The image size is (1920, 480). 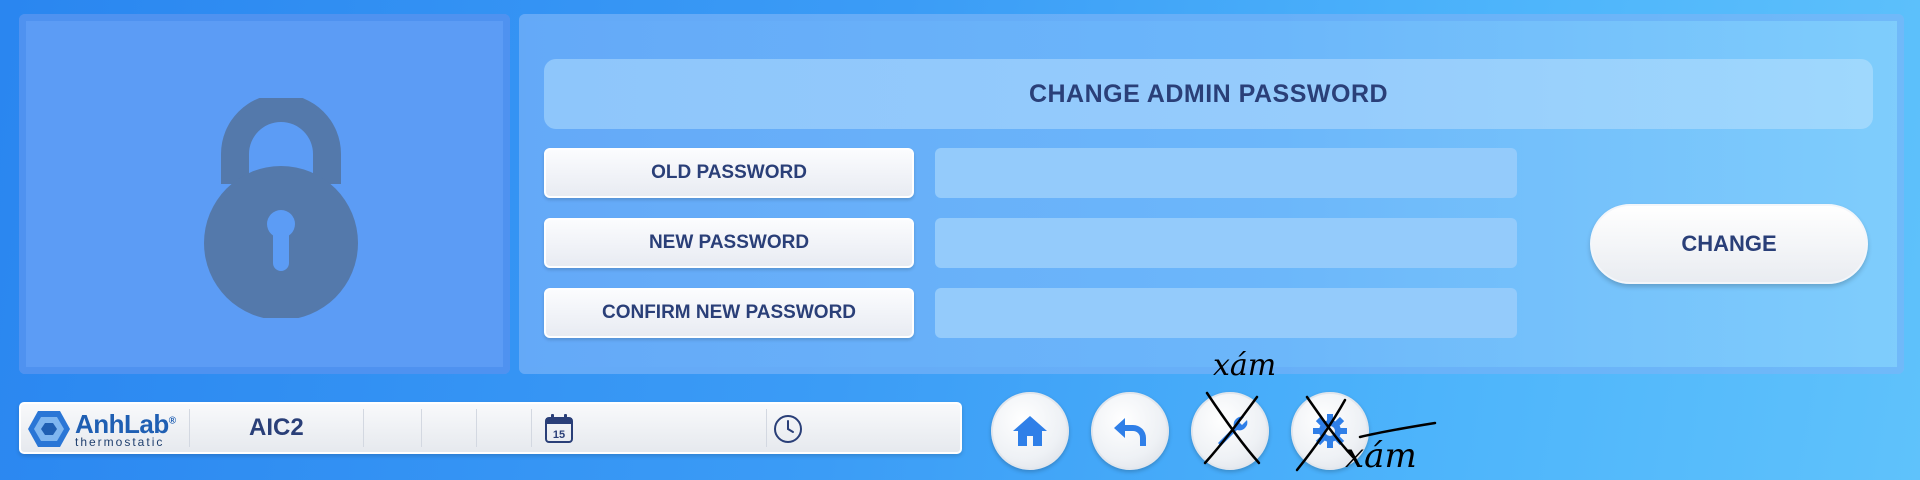 I want to click on back-arrow-icon, so click(x=1130, y=432).